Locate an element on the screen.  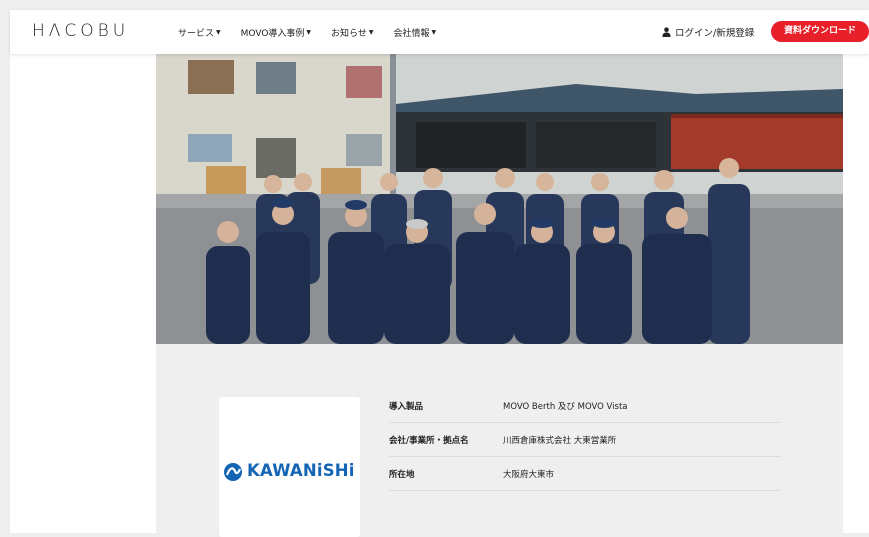
row-value: 大阪府大東市 is located at coordinates (529, 475).